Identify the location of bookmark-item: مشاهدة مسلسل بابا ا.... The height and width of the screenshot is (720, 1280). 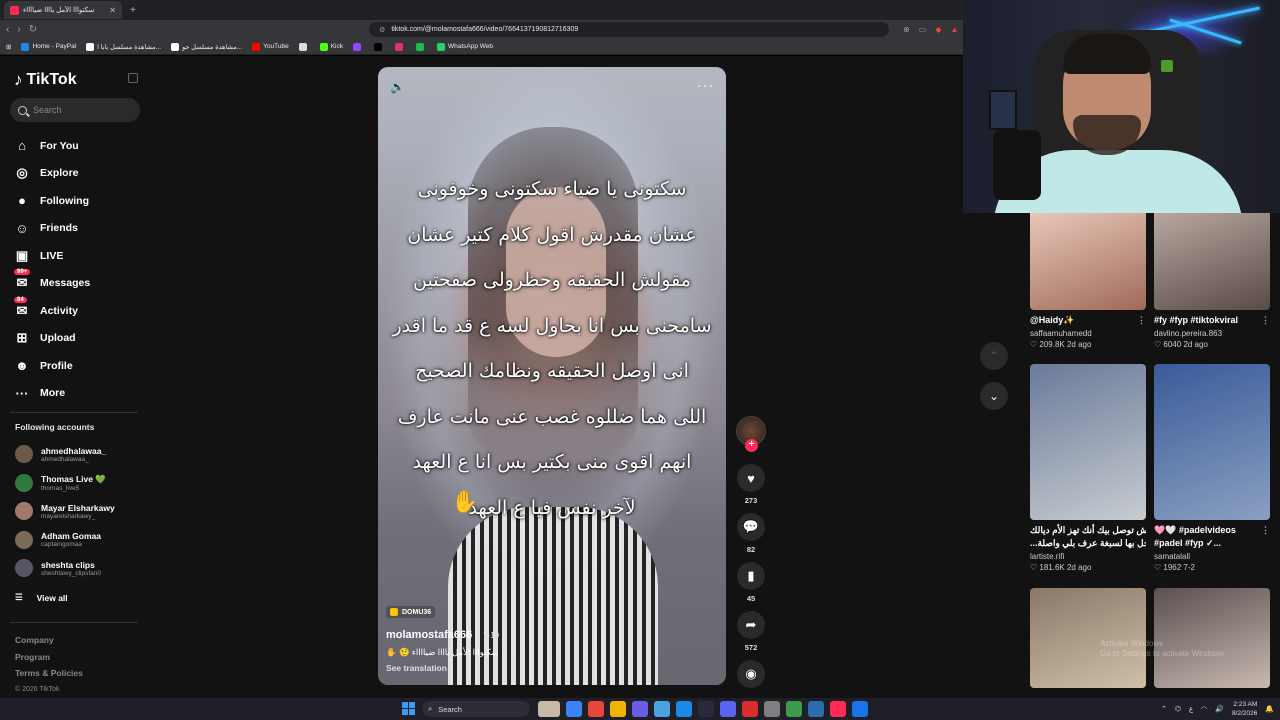
(123, 46).